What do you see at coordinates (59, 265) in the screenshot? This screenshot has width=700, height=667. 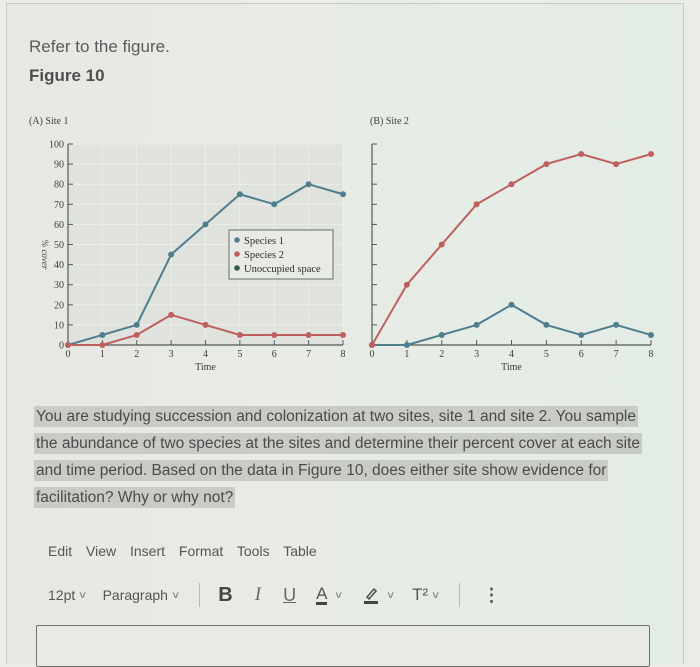 I see `y-tick-label: 40` at bounding box center [59, 265].